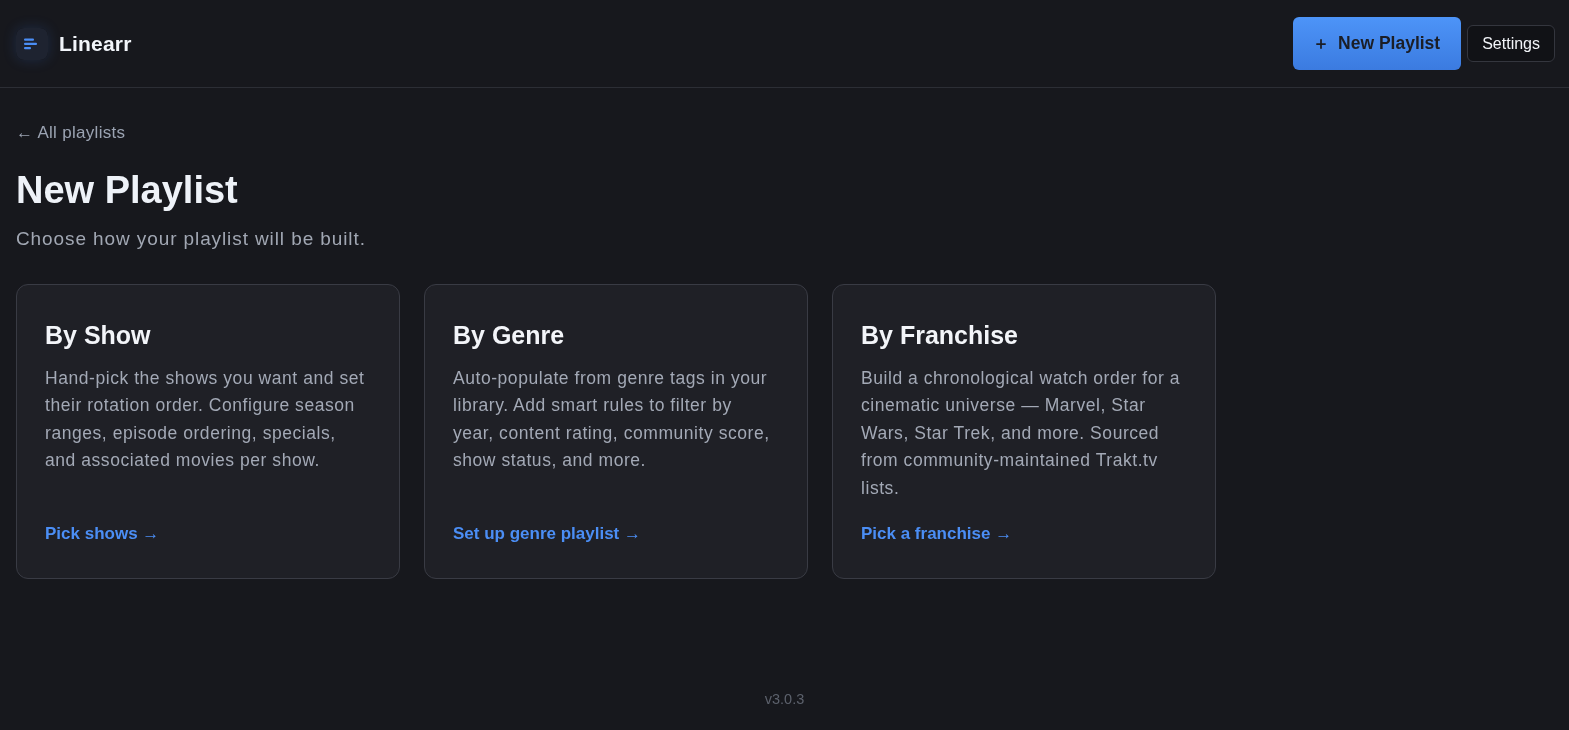  I want to click on option-card: By Show Hand-pick the shows you want and set their rotation order. Configure season ranges, episode ordering, specials, and associated movies per show. Pick shows →, so click(208, 432).